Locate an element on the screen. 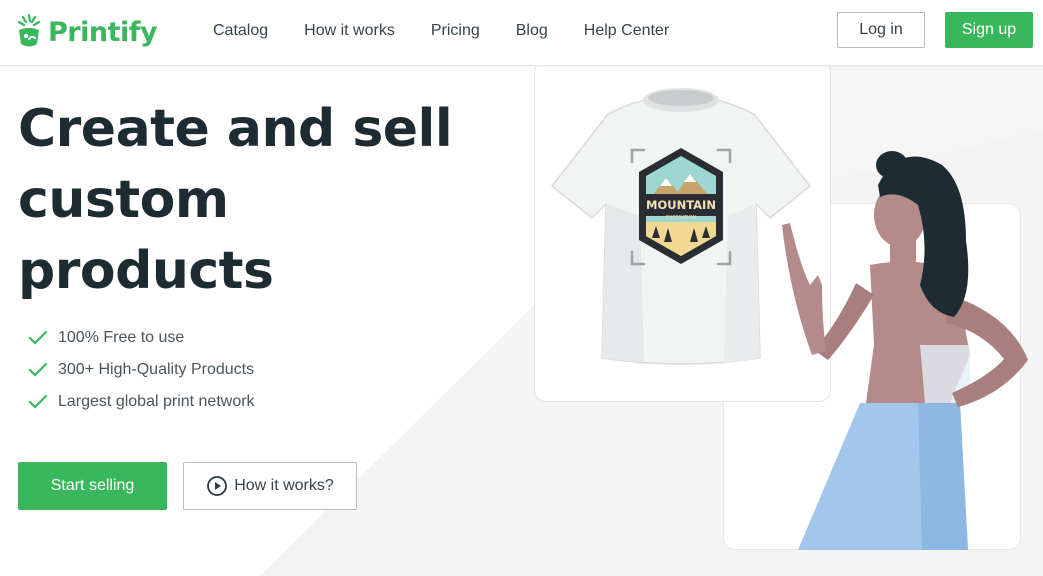  signup-button: Sign up is located at coordinates (989, 30).